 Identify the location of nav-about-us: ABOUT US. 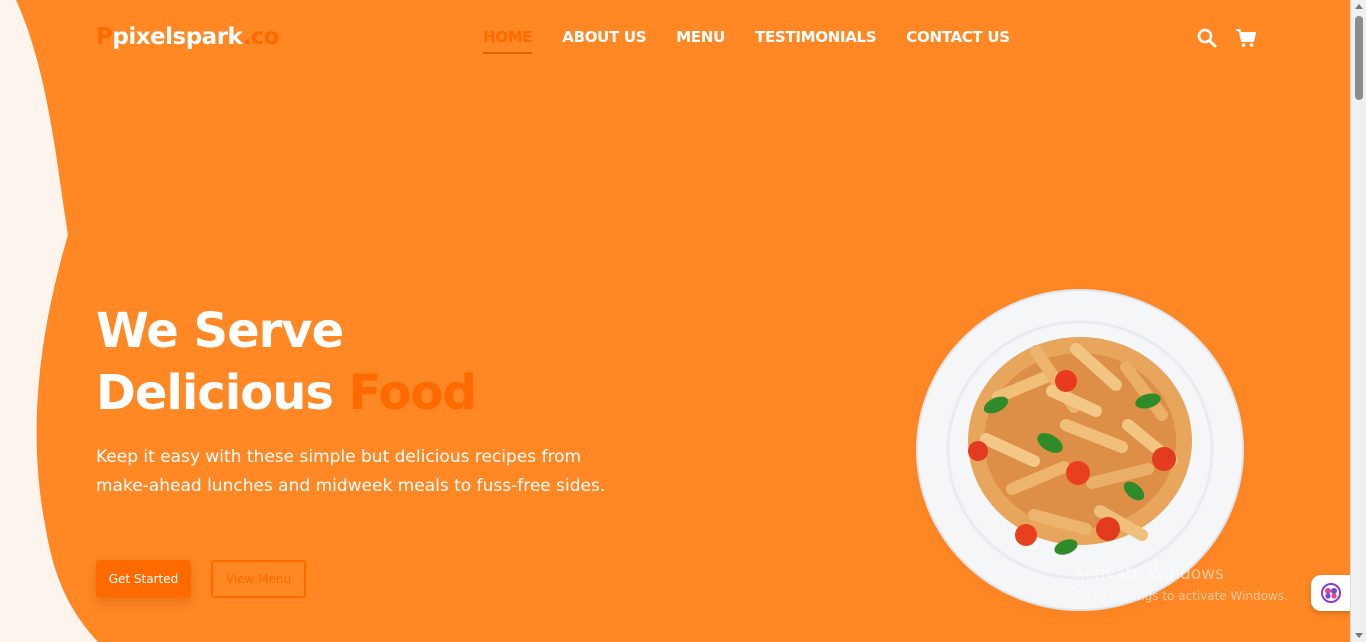
(604, 41).